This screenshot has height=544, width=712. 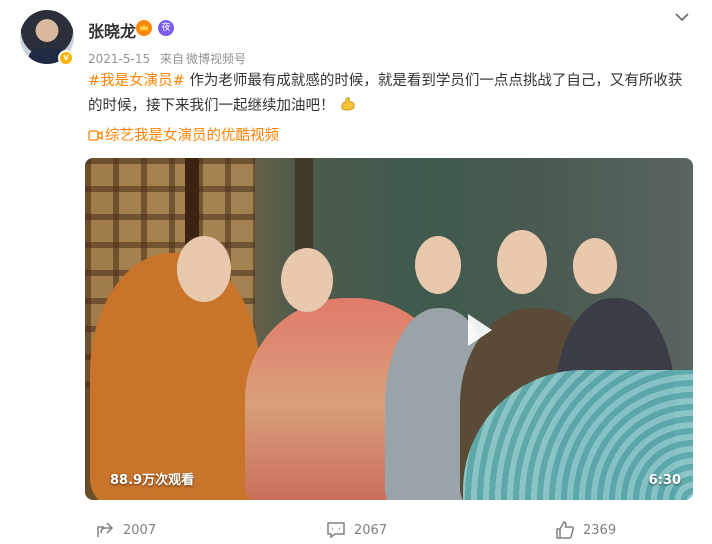 I want to click on username: 张晓龙, so click(x=112, y=30).